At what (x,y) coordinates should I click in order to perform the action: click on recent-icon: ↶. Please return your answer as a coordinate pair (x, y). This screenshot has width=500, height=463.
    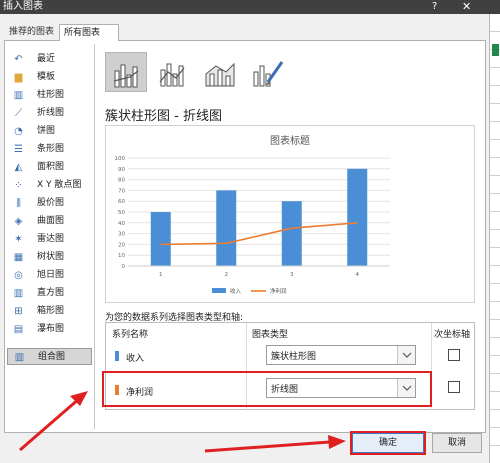
    Looking at the image, I should click on (18, 59).